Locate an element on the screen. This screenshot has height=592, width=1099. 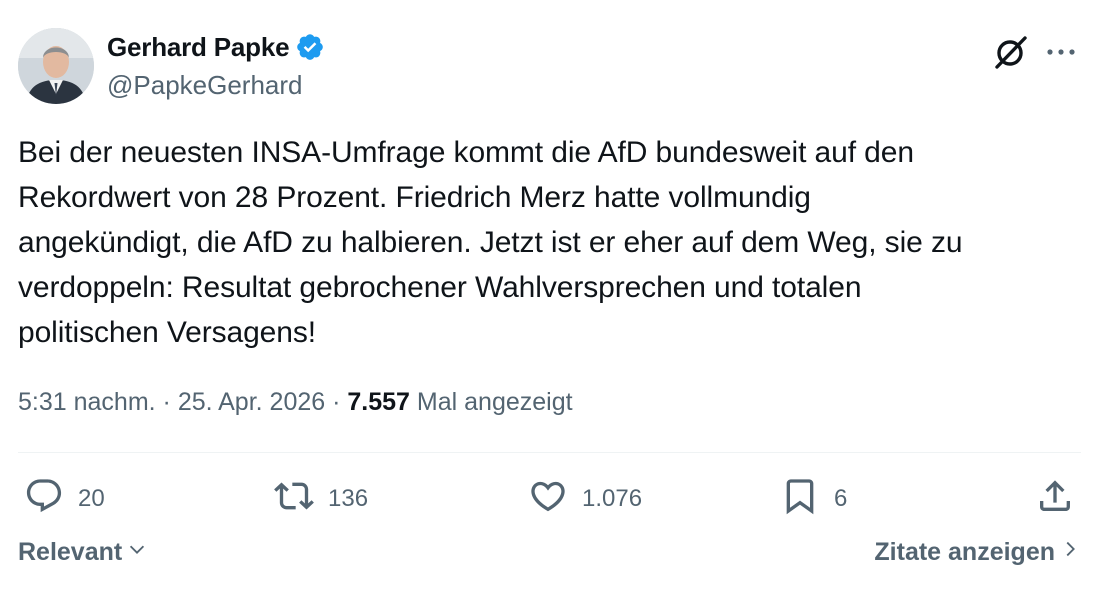
share-icon is located at coordinates (1055, 499).